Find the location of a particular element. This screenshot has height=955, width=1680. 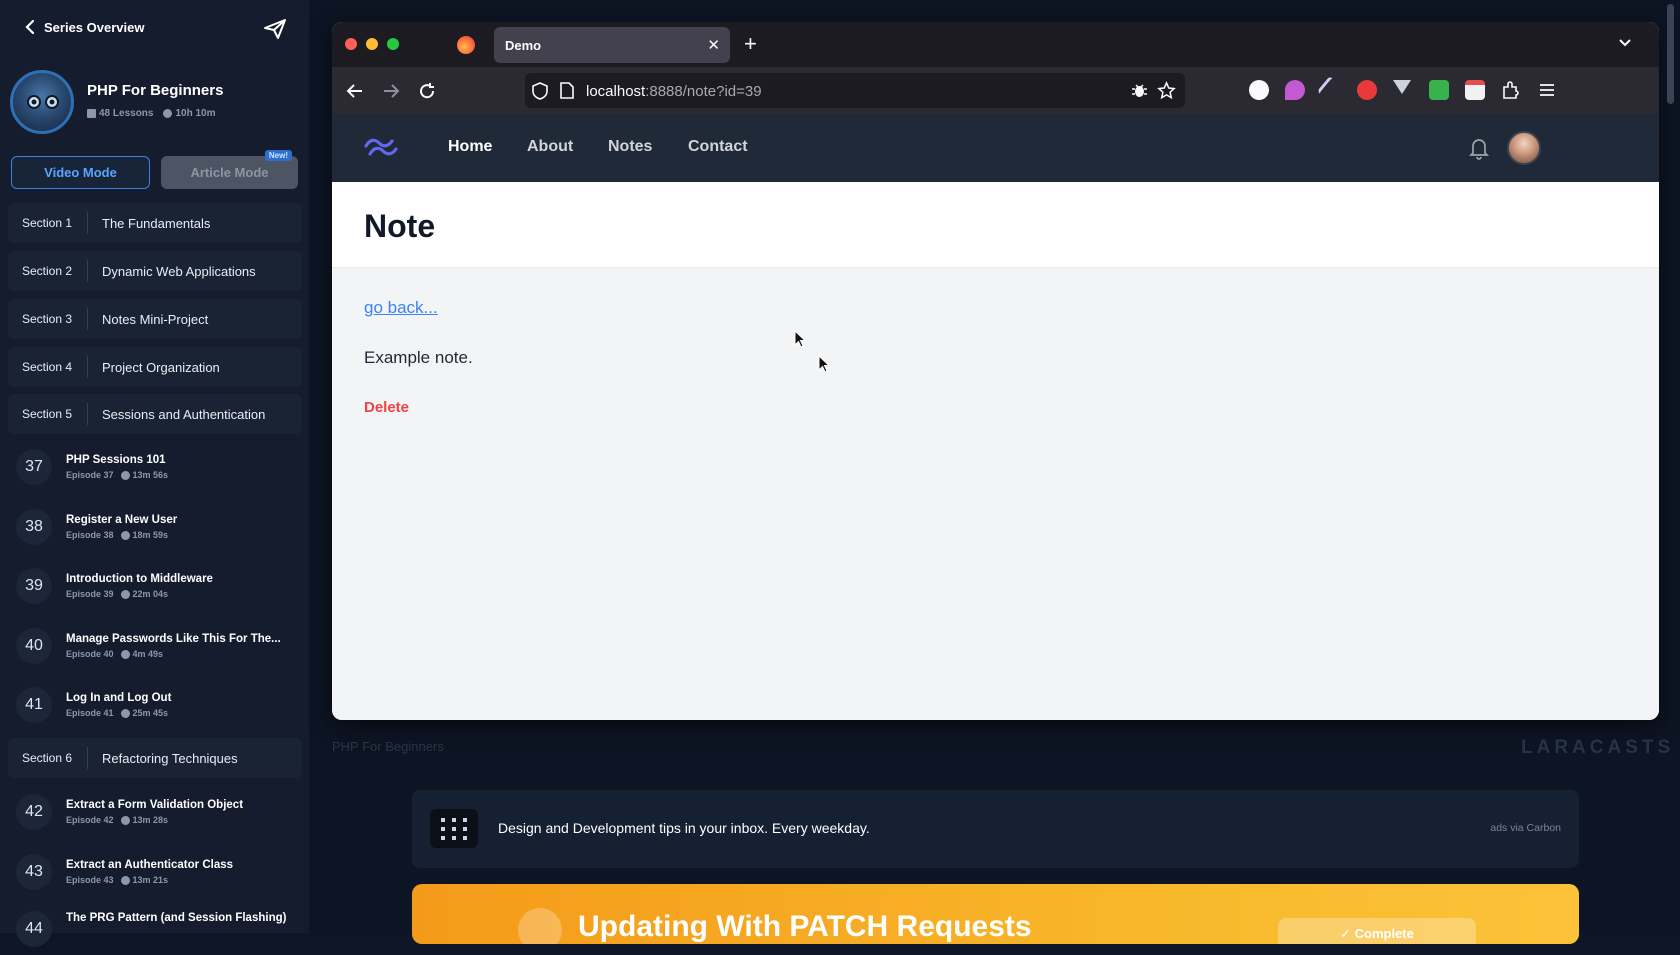

paper-plane-icon is located at coordinates (275, 29).